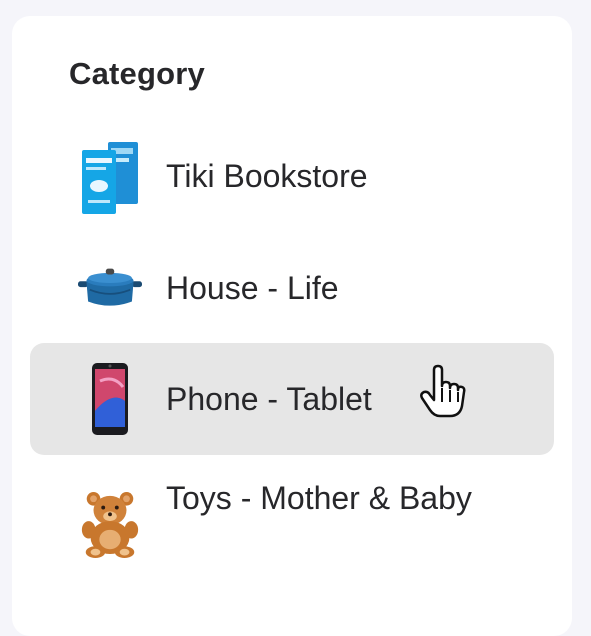 The height and width of the screenshot is (636, 591). What do you see at coordinates (442, 392) in the screenshot?
I see `hand-cursor-icon` at bounding box center [442, 392].